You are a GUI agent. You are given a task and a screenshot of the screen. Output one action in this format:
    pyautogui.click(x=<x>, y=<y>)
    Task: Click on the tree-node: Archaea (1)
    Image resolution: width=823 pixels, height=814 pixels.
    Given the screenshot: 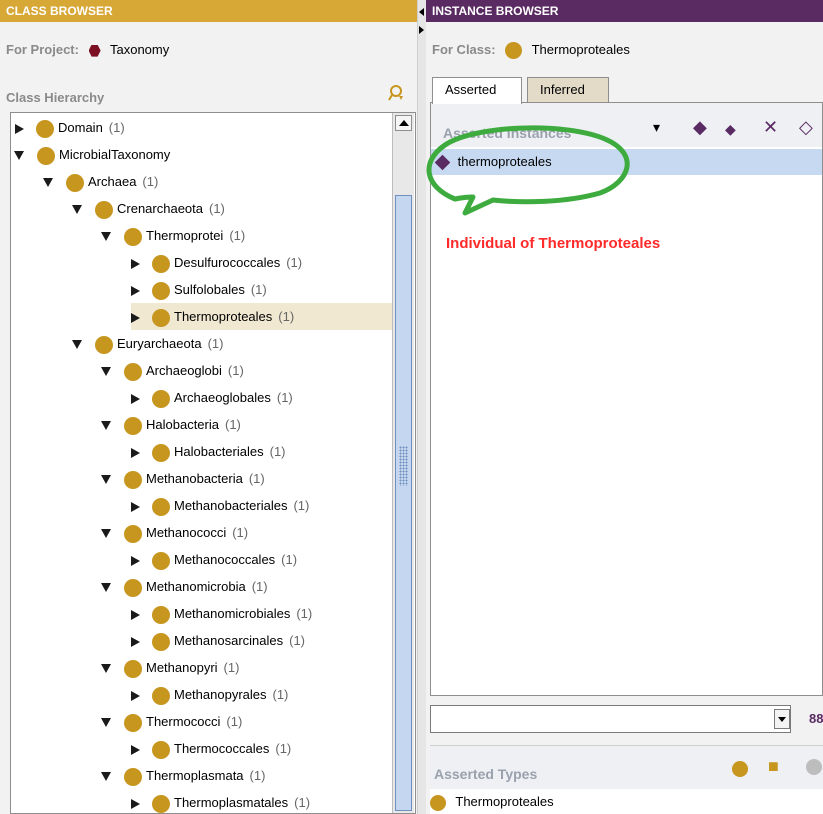 What is the action you would take?
    pyautogui.click(x=100, y=181)
    